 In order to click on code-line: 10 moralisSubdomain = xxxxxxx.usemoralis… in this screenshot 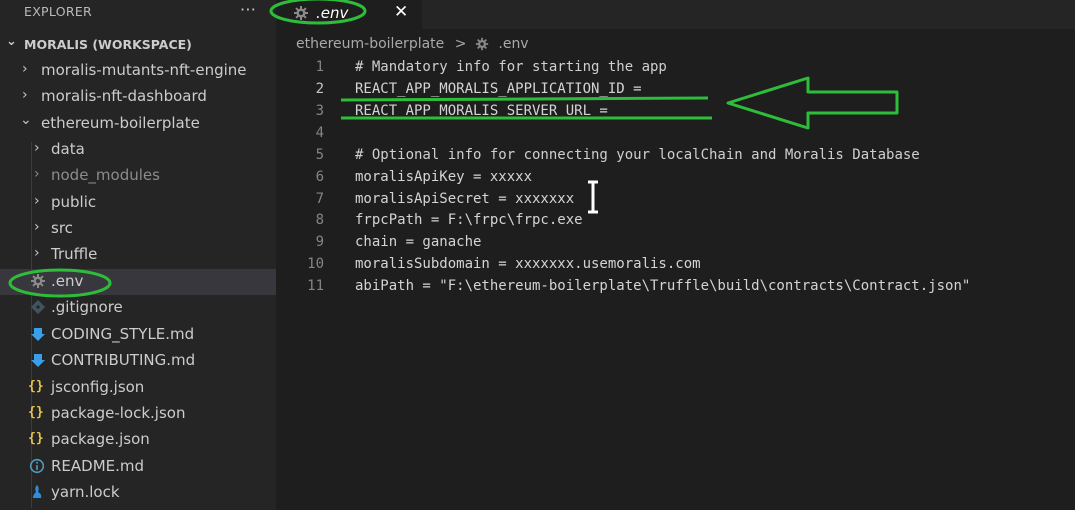, I will do `click(675, 264)`.